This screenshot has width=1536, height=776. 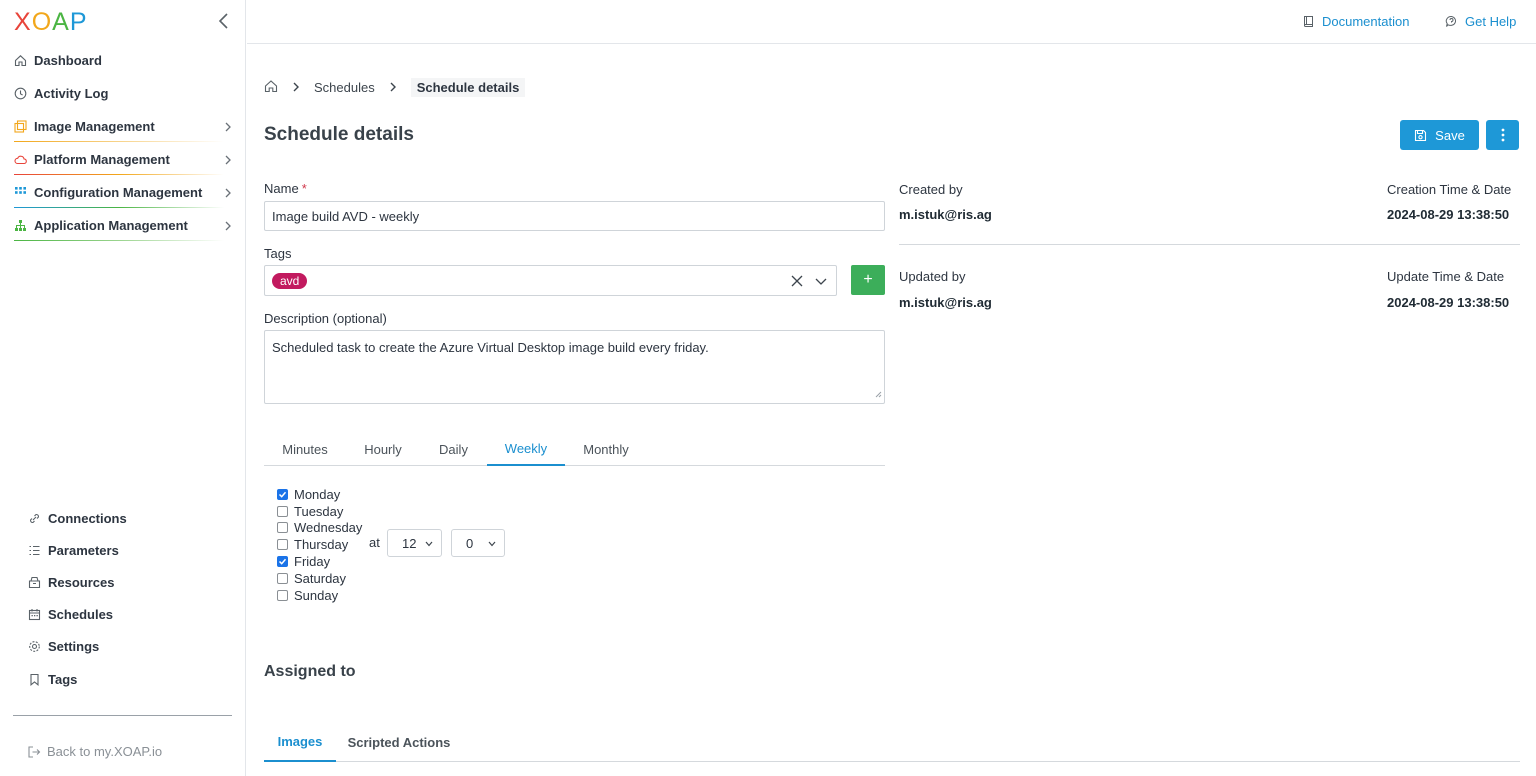 I want to click on tags-select: avd, so click(x=550, y=280).